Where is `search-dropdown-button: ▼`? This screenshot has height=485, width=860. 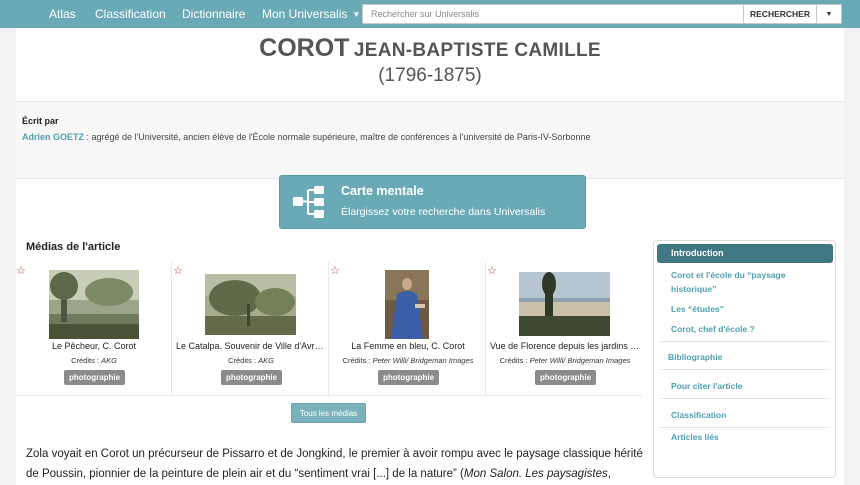 search-dropdown-button: ▼ is located at coordinates (829, 14).